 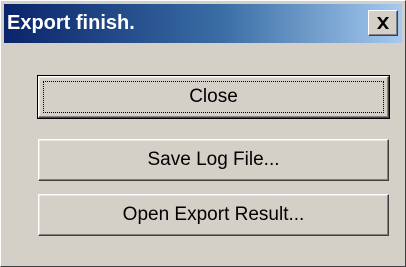 What do you see at coordinates (203, 23) in the screenshot?
I see `title-bar: Export finish.` at bounding box center [203, 23].